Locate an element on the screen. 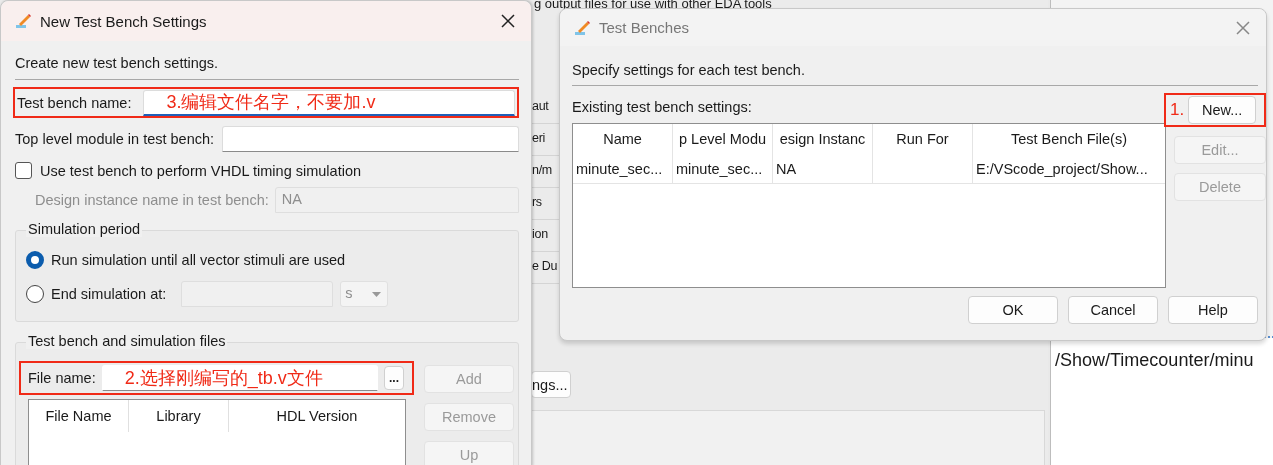 This screenshot has width=1273, height=465. table-cell: NA is located at coordinates (823, 168).